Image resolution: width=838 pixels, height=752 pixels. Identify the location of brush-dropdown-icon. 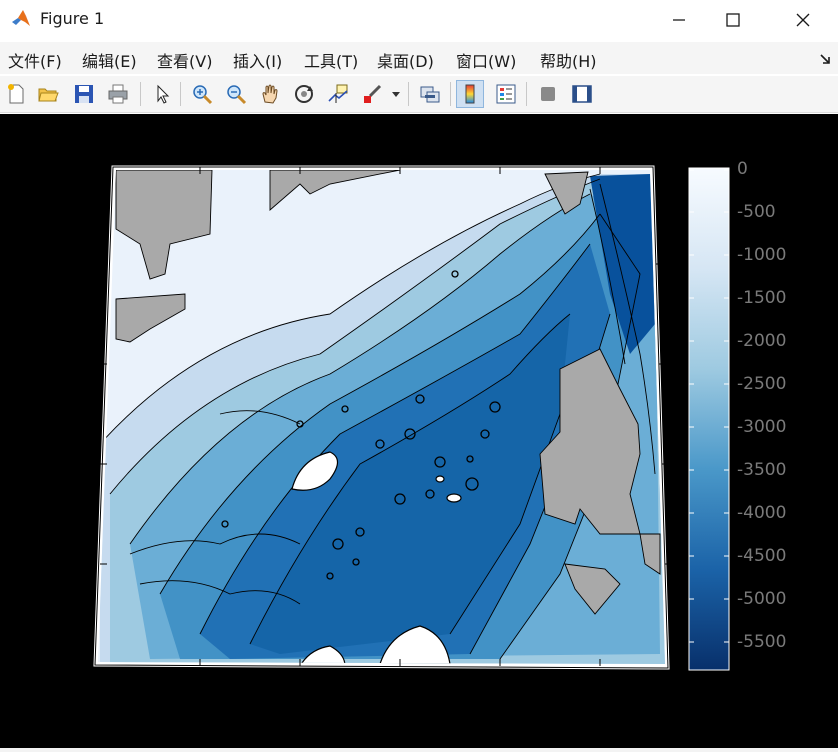
(396, 94).